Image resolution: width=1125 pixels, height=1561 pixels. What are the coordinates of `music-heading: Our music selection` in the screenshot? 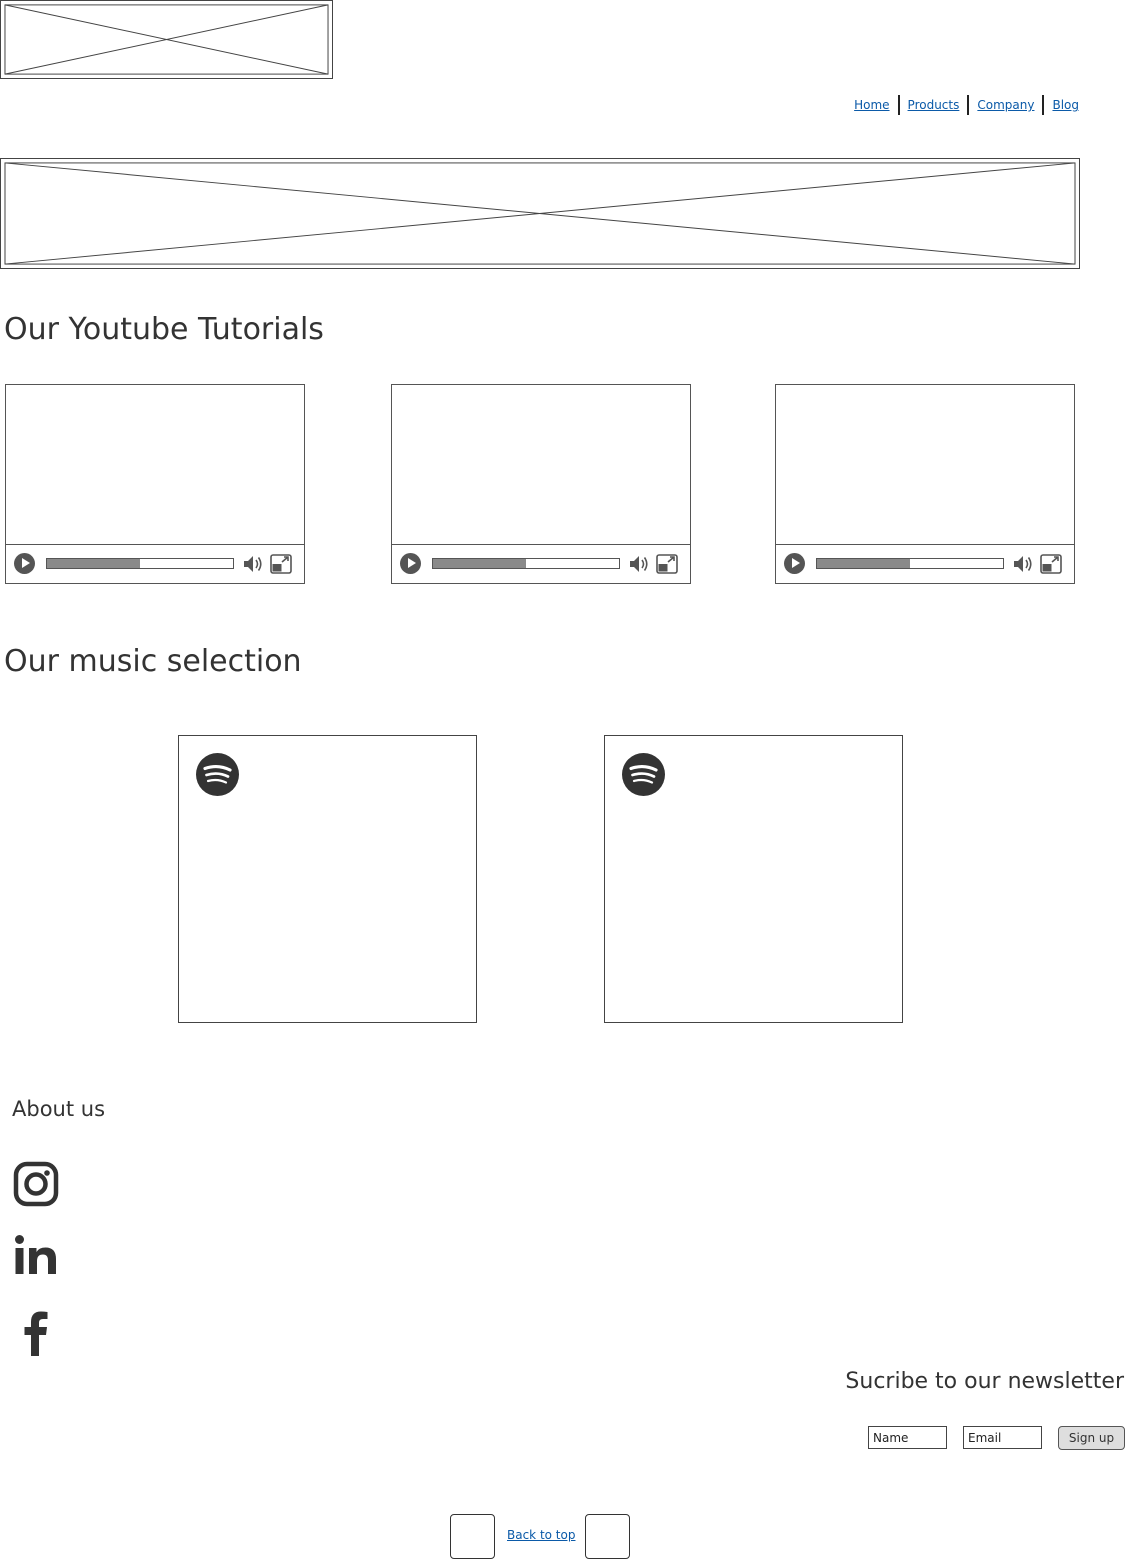 It's located at (153, 661).